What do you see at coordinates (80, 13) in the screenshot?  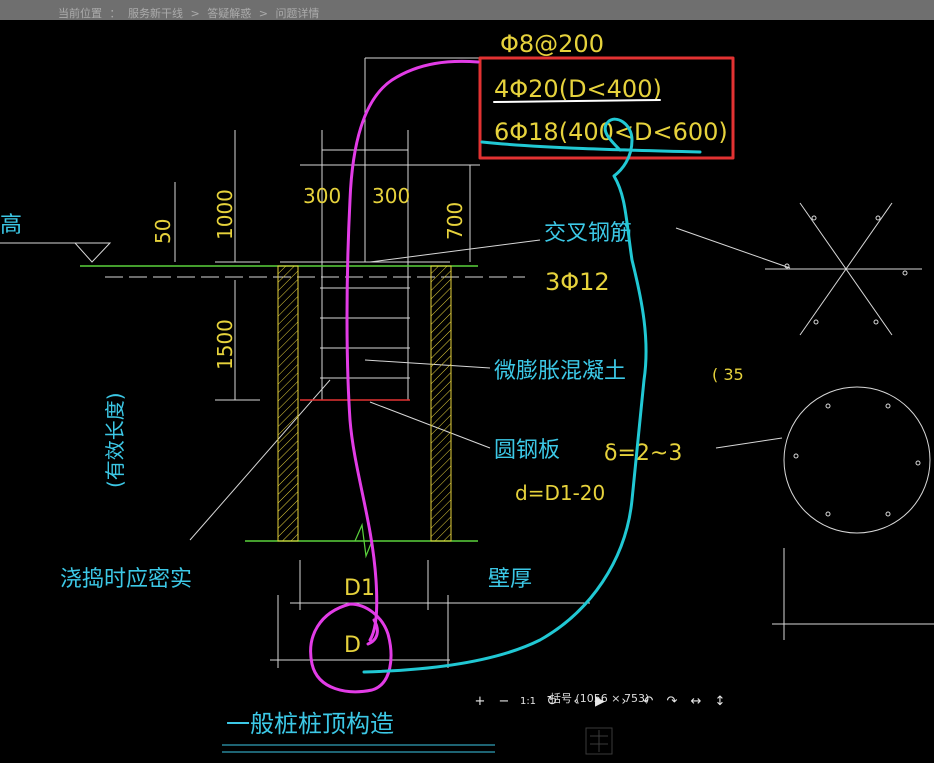 I see `breadcrumb-label: 当前位置` at bounding box center [80, 13].